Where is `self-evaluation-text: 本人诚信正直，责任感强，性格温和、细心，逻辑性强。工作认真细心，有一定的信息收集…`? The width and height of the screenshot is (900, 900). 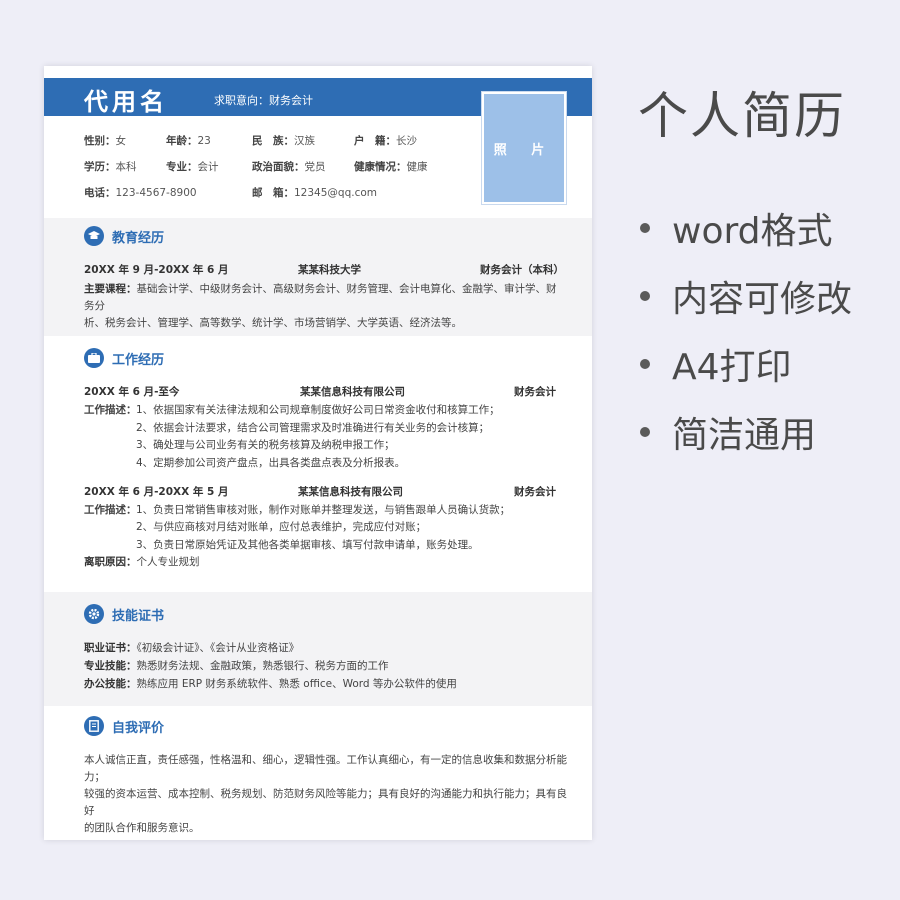
self-evaluation-text: 本人诚信正直，责任感强，性格温和、细心，逻辑性强。工作认真细心，有一定的信息收集… is located at coordinates (325, 794).